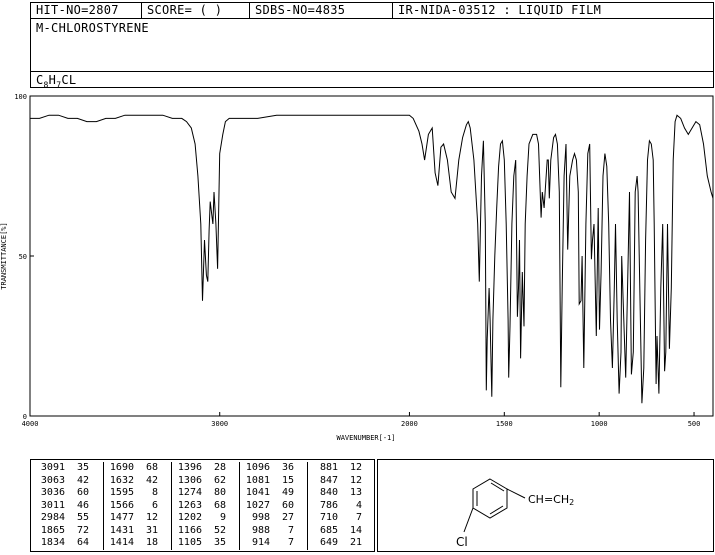 The height and width of the screenshot is (555, 715). Describe the element at coordinates (121, 492) in the screenshot. I see `peak-wavenumber: 1595` at that location.